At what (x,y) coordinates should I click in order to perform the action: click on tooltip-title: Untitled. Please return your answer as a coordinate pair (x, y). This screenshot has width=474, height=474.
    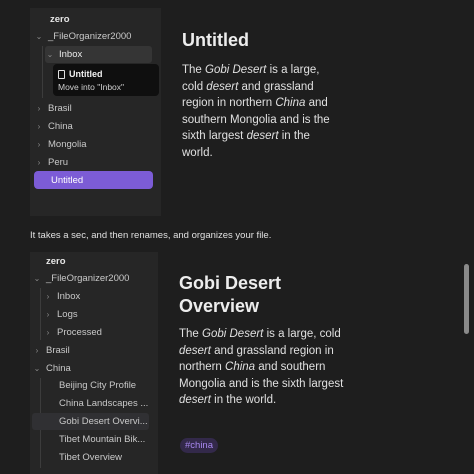
    Looking at the image, I should click on (86, 74).